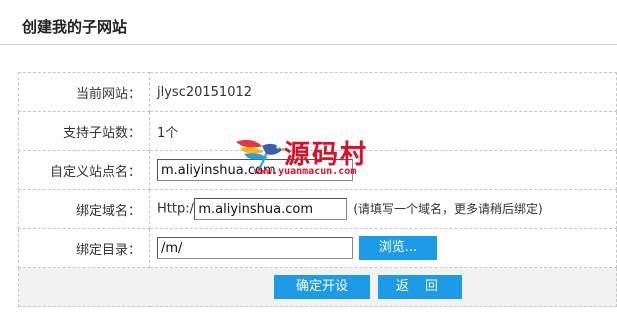  I want to click on title-divider, so click(308, 44).